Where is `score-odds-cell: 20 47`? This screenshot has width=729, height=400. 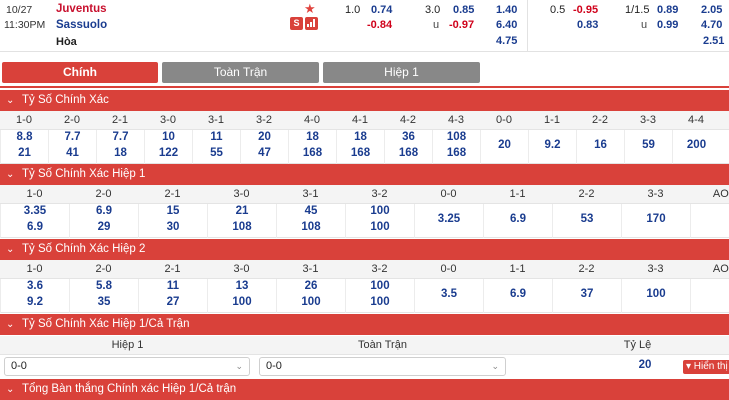 score-odds-cell: 20 47 is located at coordinates (264, 147).